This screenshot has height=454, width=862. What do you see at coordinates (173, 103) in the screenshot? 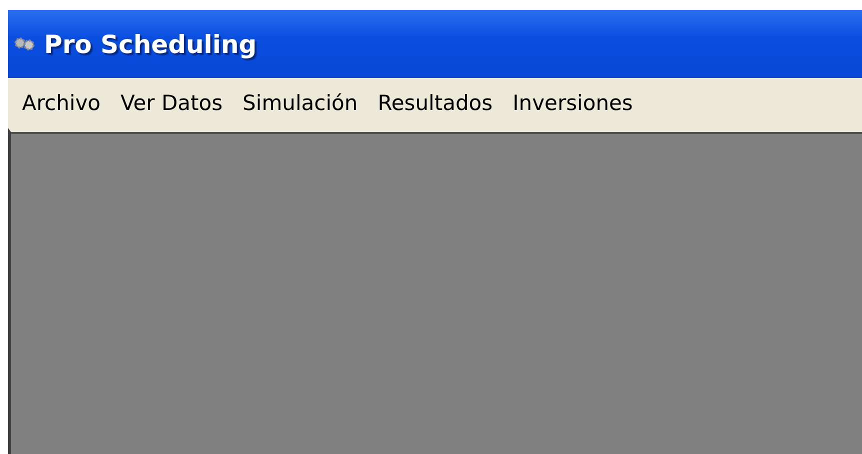
I see `menu-item: Ver Datos` at bounding box center [173, 103].